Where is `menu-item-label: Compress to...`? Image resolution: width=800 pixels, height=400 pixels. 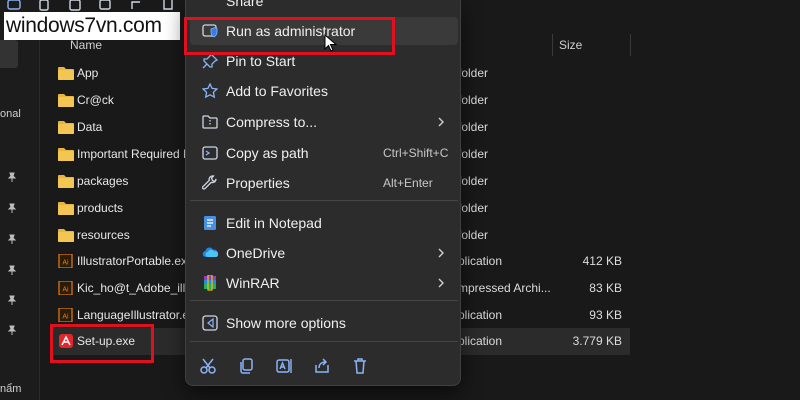 menu-item-label: Compress to... is located at coordinates (272, 122).